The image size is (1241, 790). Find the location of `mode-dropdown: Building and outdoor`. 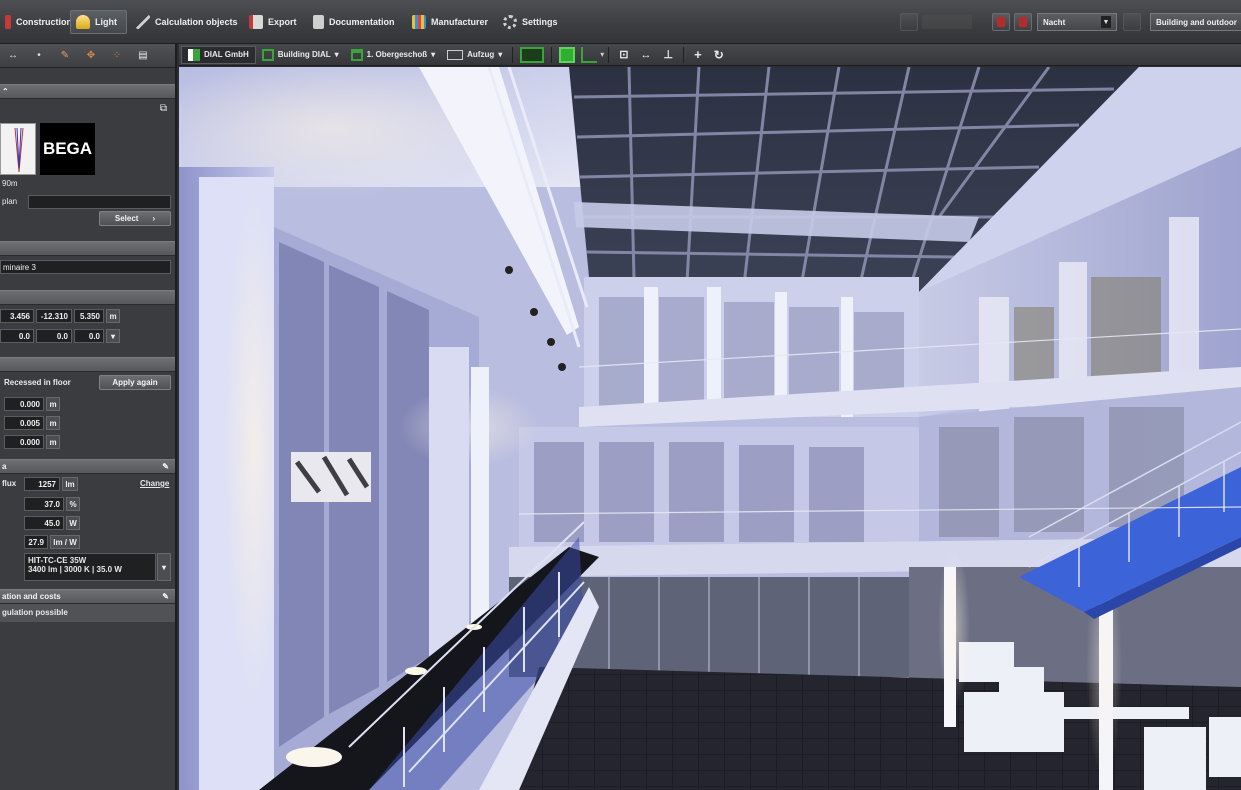

mode-dropdown: Building and outdoor is located at coordinates (1195, 22).